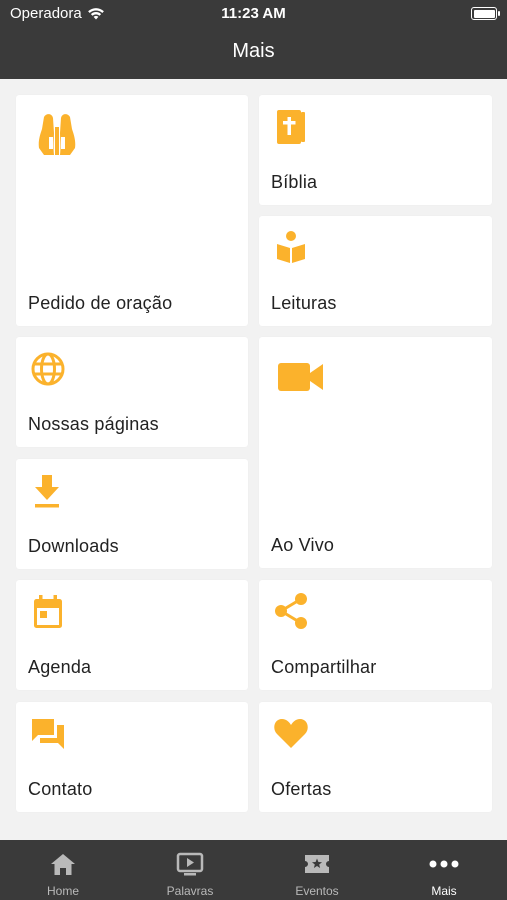 The height and width of the screenshot is (900, 507). Describe the element at coordinates (100, 303) in the screenshot. I see `tile-label: Pedido de oração` at that location.